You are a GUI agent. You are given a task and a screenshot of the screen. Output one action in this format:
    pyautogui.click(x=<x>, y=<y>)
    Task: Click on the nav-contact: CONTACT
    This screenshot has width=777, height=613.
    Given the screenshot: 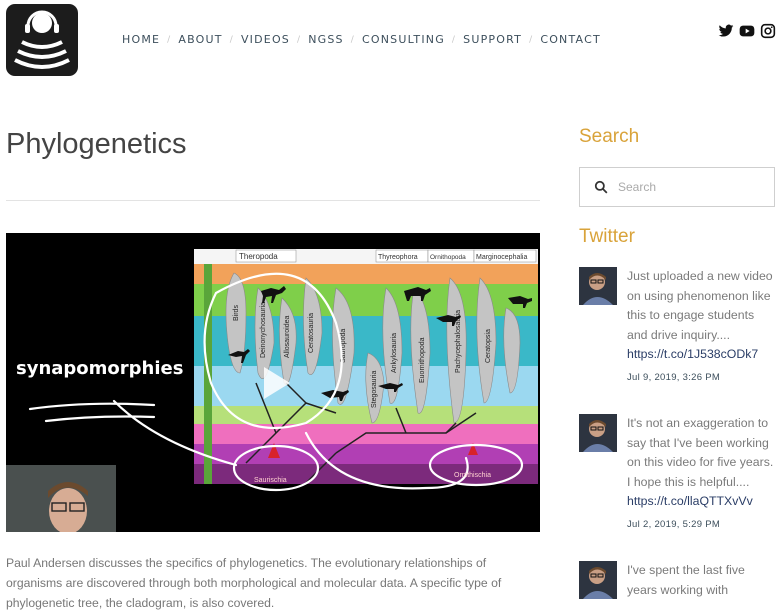 What is the action you would take?
    pyautogui.click(x=570, y=39)
    